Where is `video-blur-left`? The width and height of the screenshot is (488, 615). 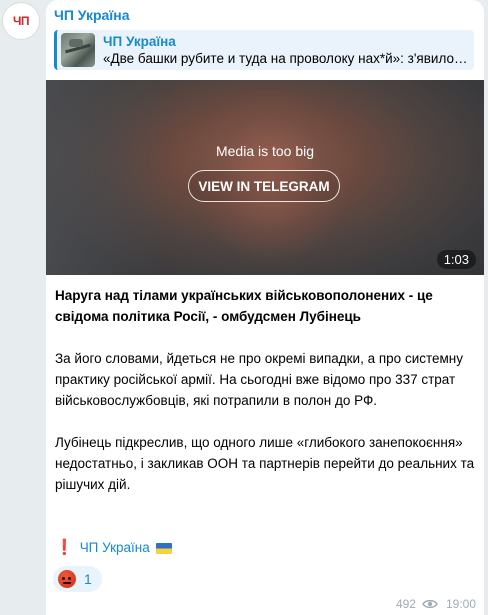 video-blur-left is located at coordinates (106, 177).